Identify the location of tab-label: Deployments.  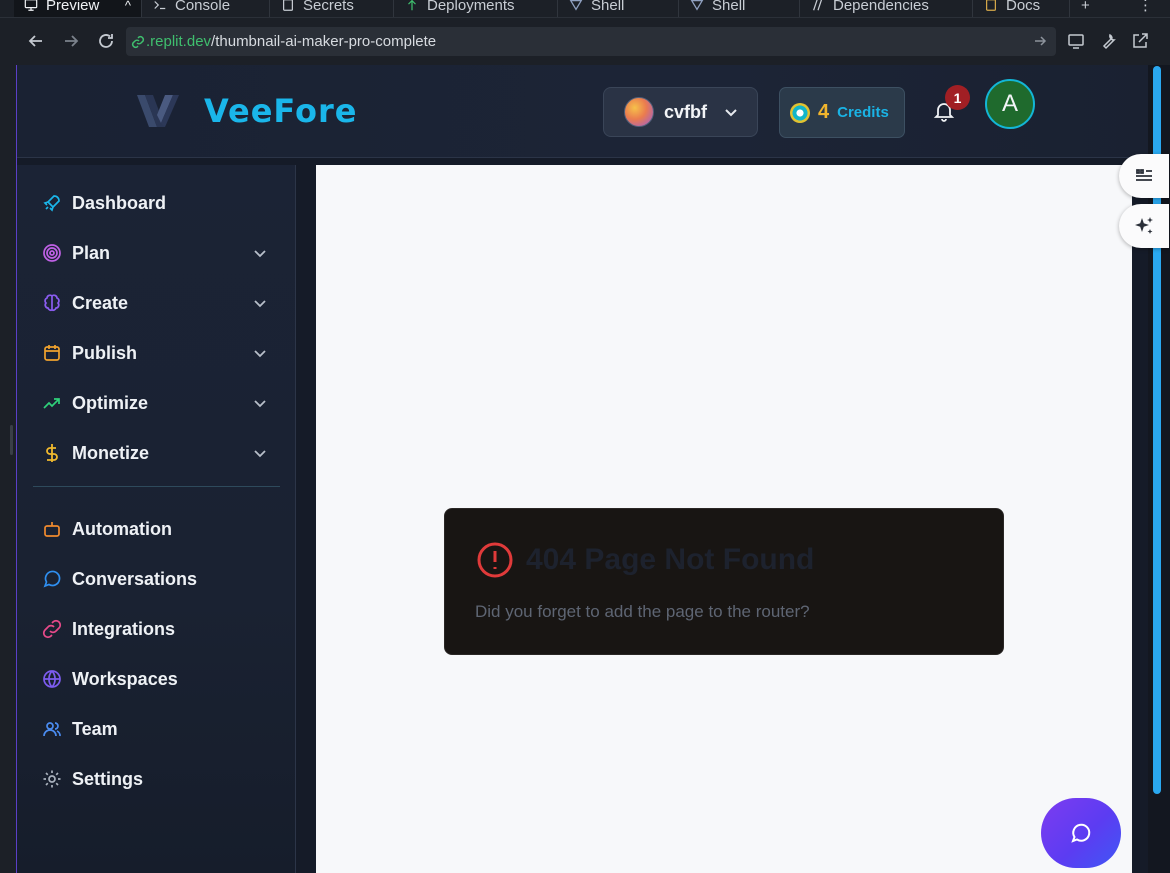
(471, 7).